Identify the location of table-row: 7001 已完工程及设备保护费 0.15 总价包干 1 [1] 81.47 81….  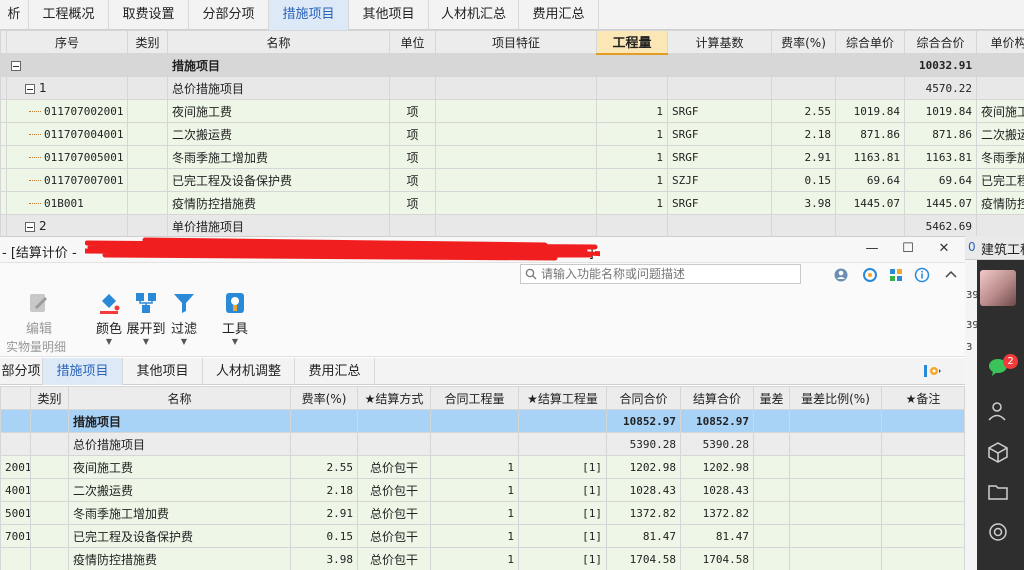
(482, 536).